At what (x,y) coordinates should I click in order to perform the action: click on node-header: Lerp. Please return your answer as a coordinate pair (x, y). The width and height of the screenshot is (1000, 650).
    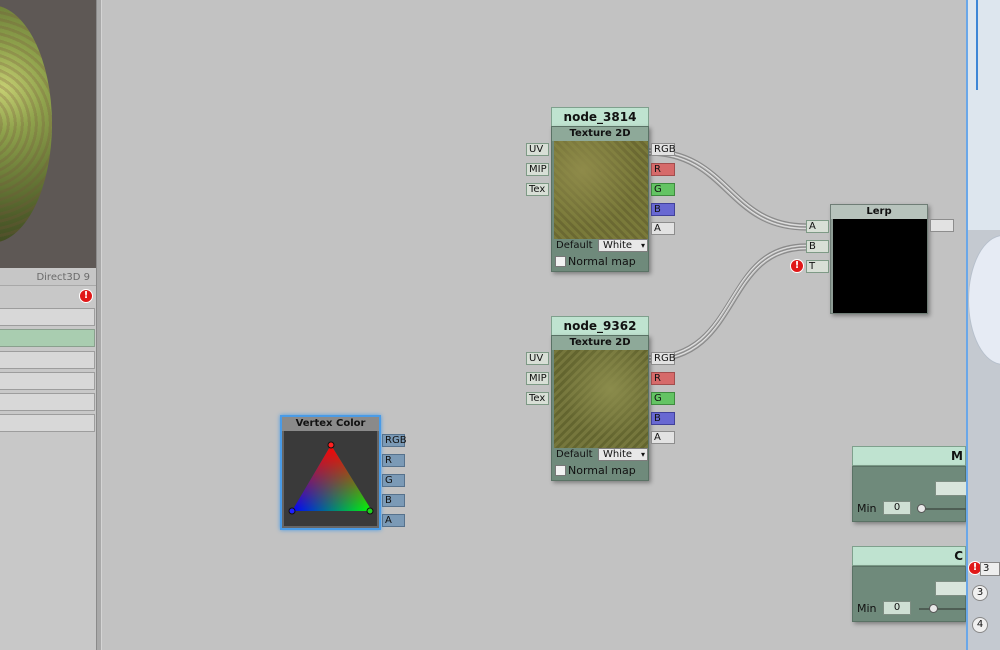
    Looking at the image, I should click on (879, 212).